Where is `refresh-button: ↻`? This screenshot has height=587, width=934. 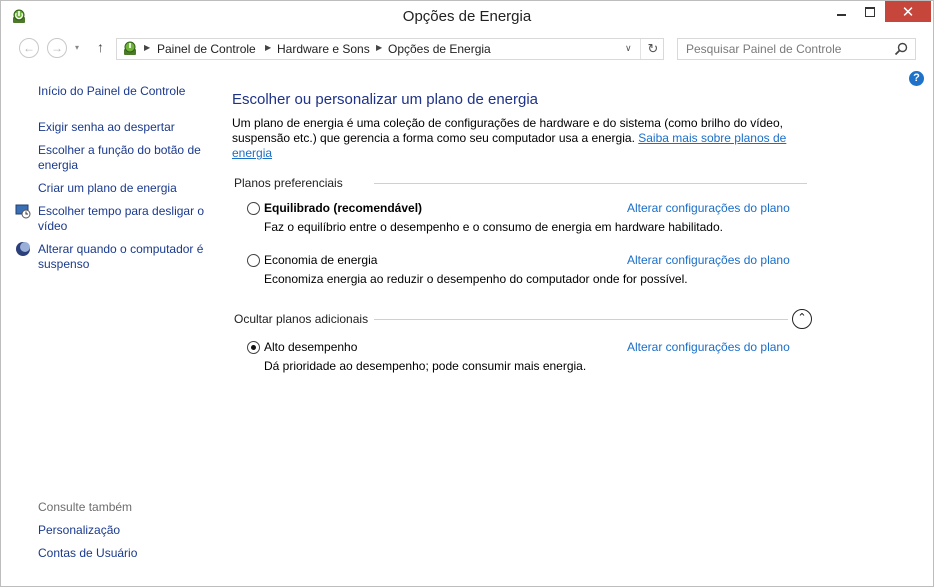
refresh-button: ↻ is located at coordinates (652, 49).